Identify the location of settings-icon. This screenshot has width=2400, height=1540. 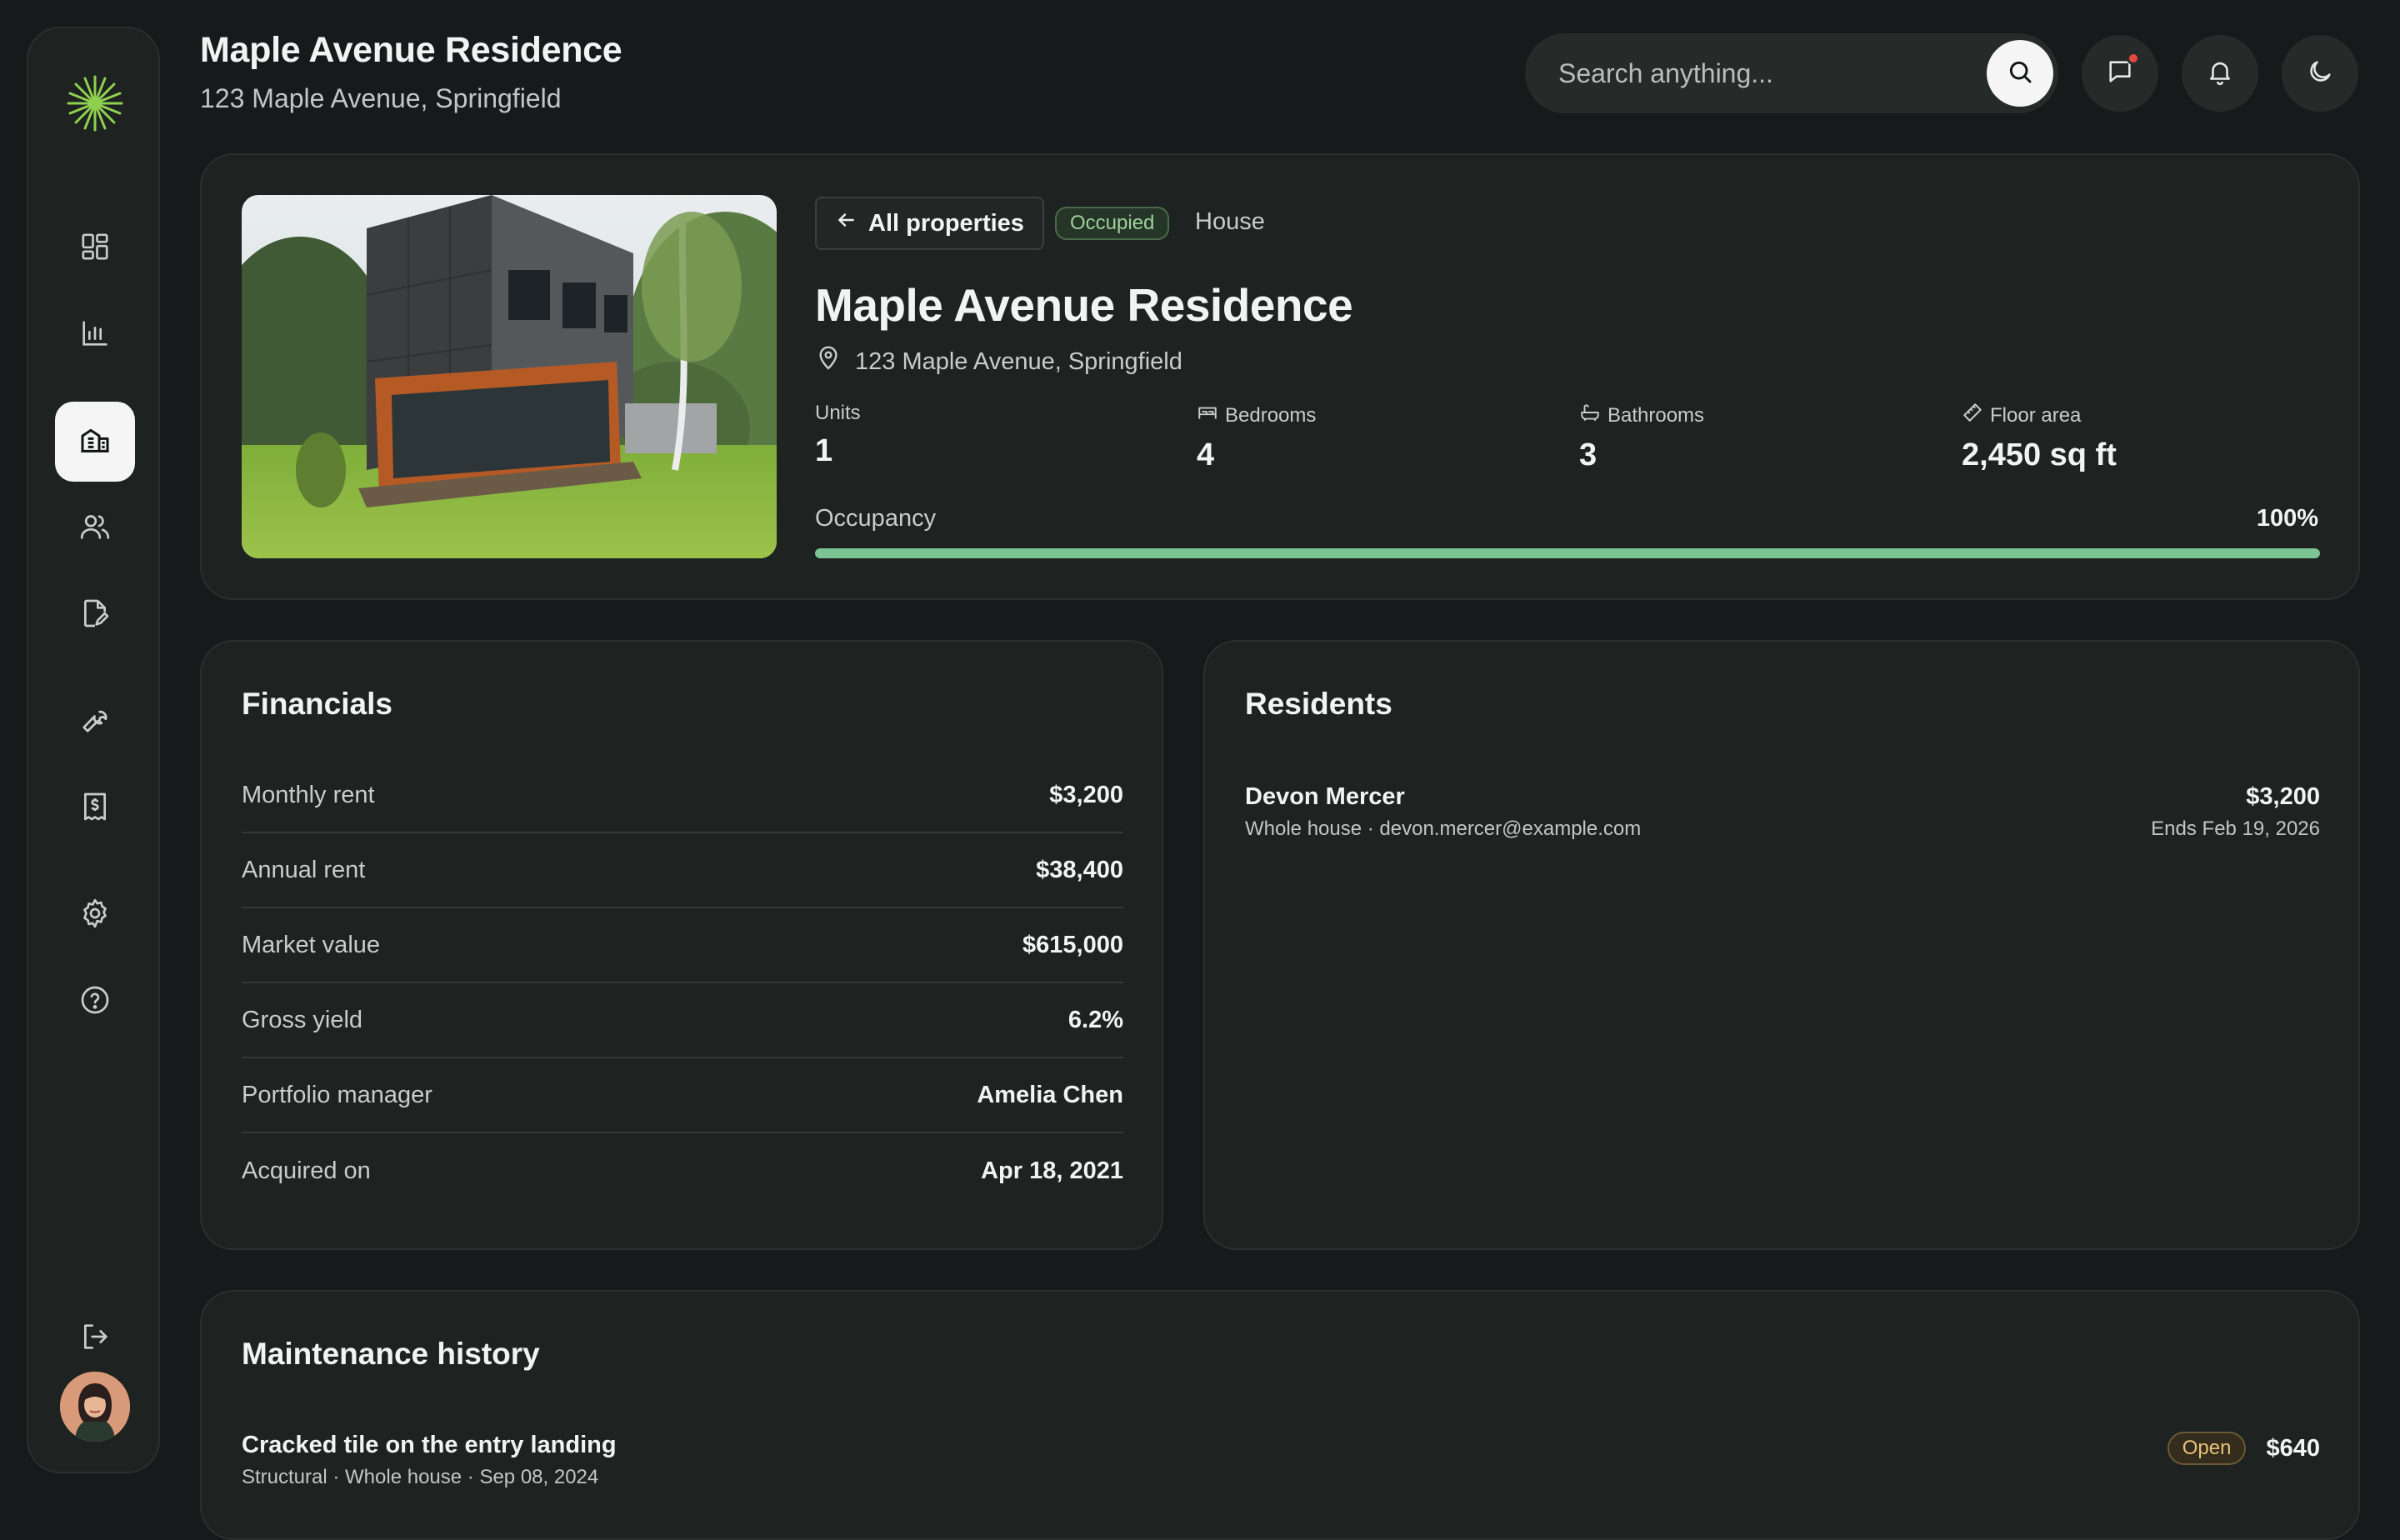
(95, 915).